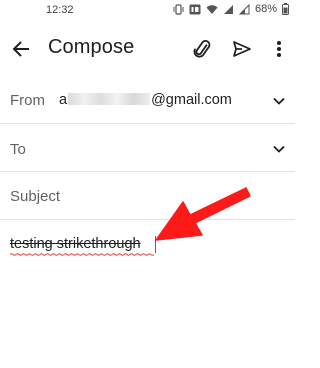  What do you see at coordinates (228, 9) in the screenshot?
I see `signal-icon` at bounding box center [228, 9].